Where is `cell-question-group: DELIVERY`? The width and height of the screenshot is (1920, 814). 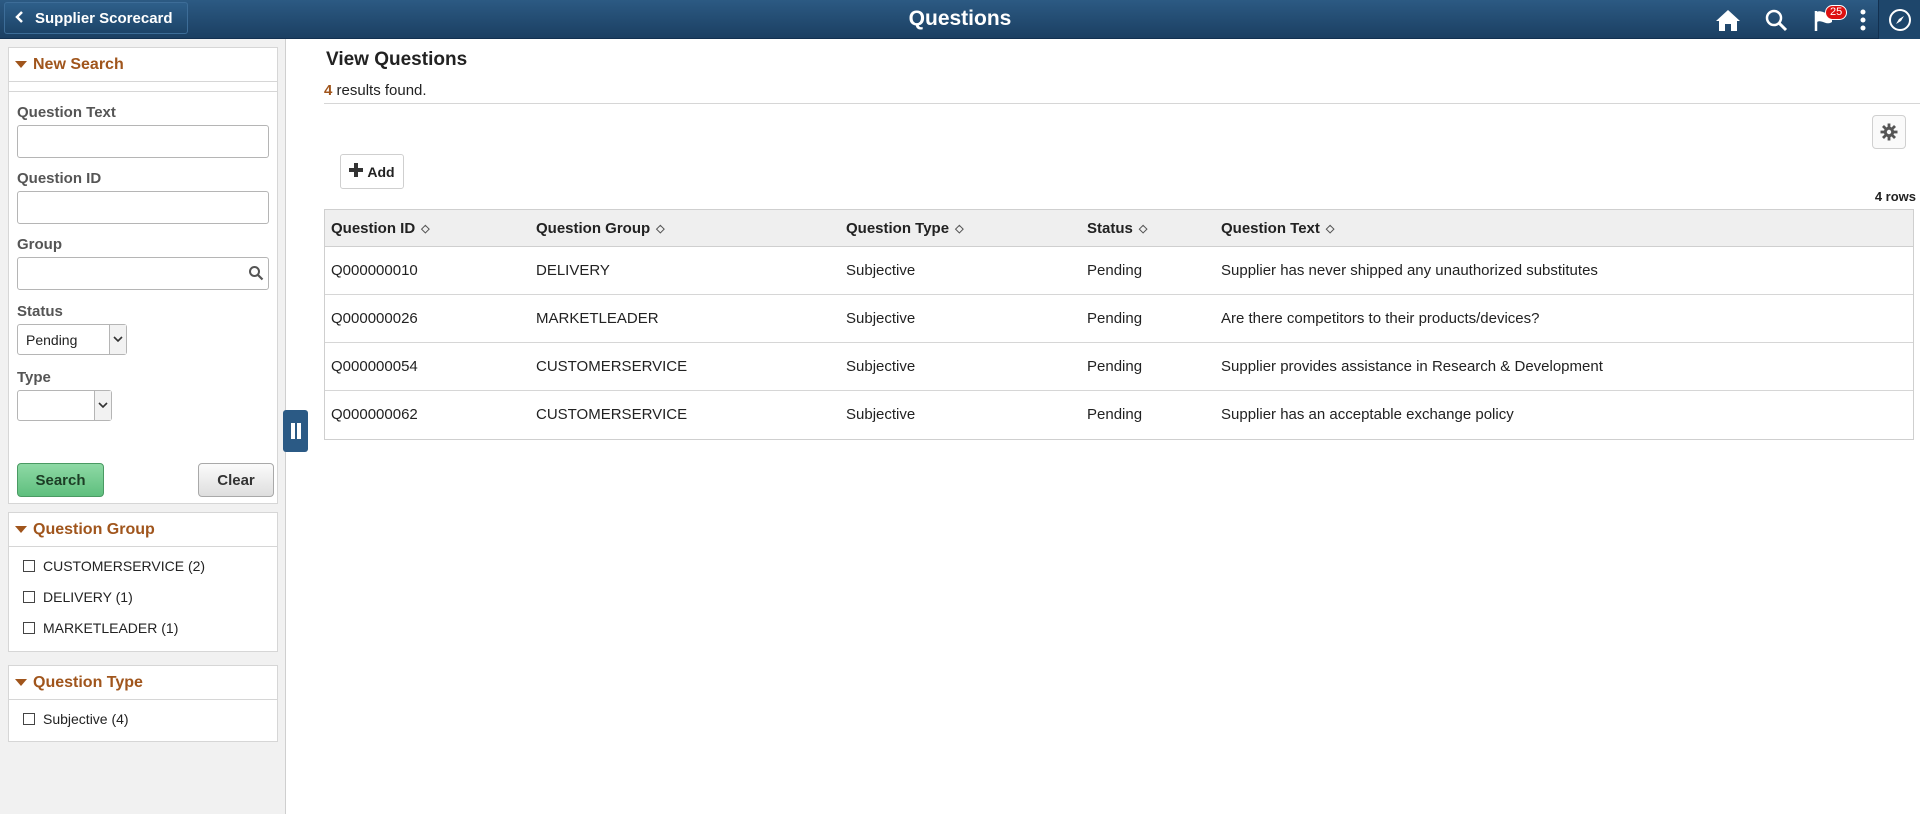 cell-question-group: DELIVERY is located at coordinates (573, 270).